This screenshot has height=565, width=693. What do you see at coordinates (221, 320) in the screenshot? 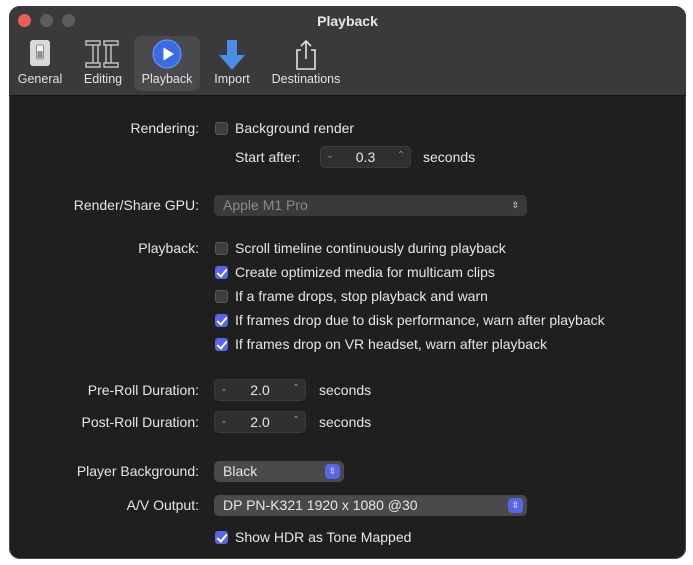
I see `disk-performance-warn-checkbox` at bounding box center [221, 320].